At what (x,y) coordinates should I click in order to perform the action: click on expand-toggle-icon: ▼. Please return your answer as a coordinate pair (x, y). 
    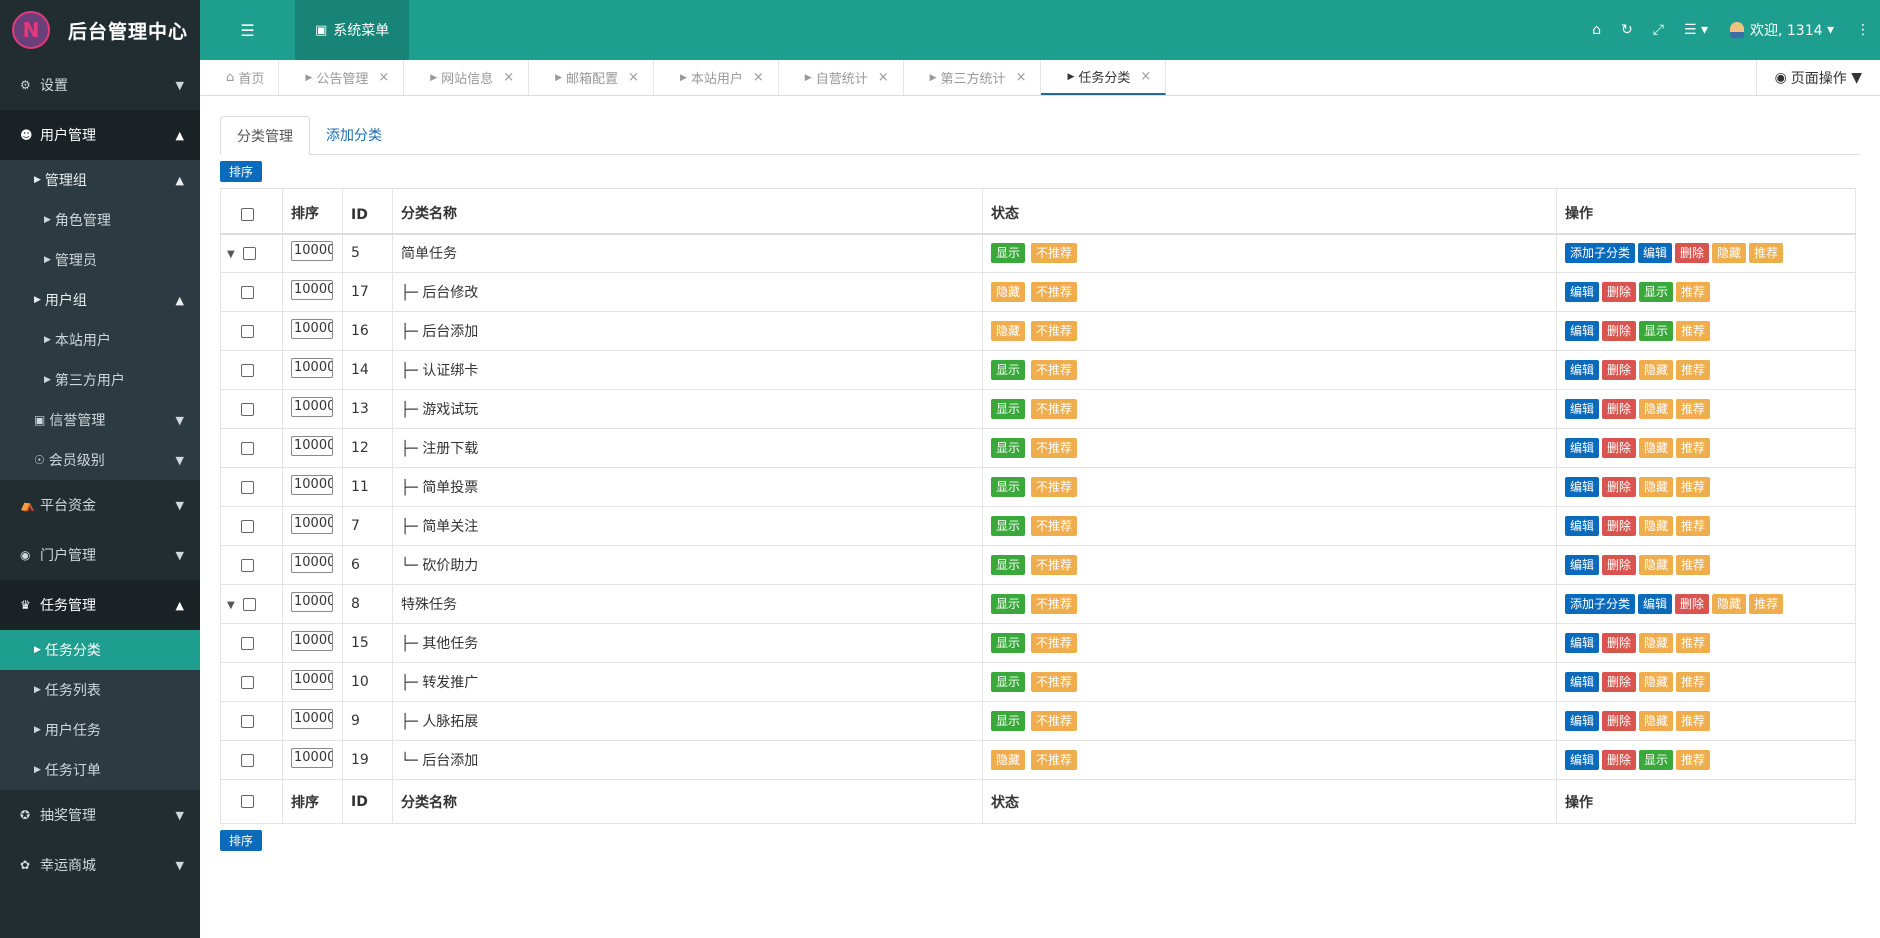
    Looking at the image, I should click on (231, 605).